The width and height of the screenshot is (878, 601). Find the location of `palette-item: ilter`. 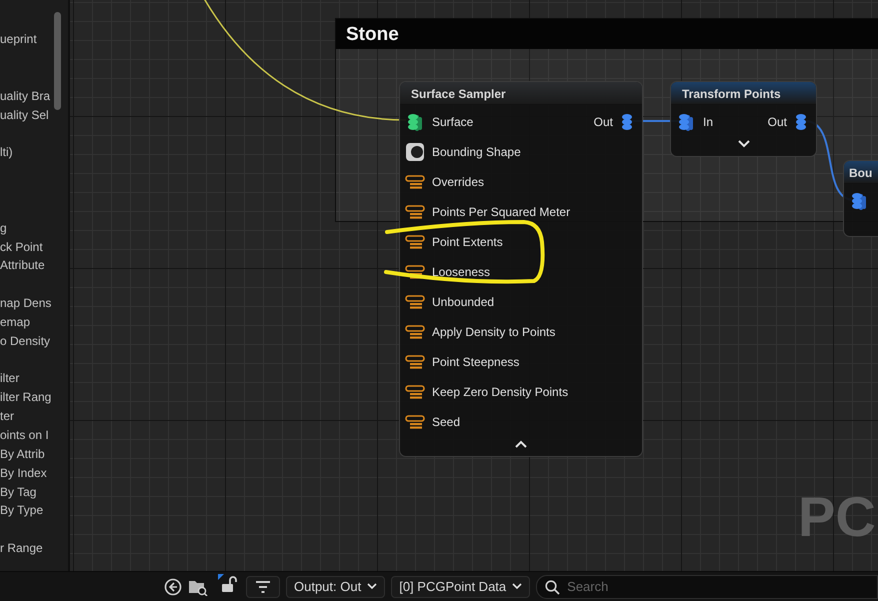

palette-item: ilter is located at coordinates (34, 378).